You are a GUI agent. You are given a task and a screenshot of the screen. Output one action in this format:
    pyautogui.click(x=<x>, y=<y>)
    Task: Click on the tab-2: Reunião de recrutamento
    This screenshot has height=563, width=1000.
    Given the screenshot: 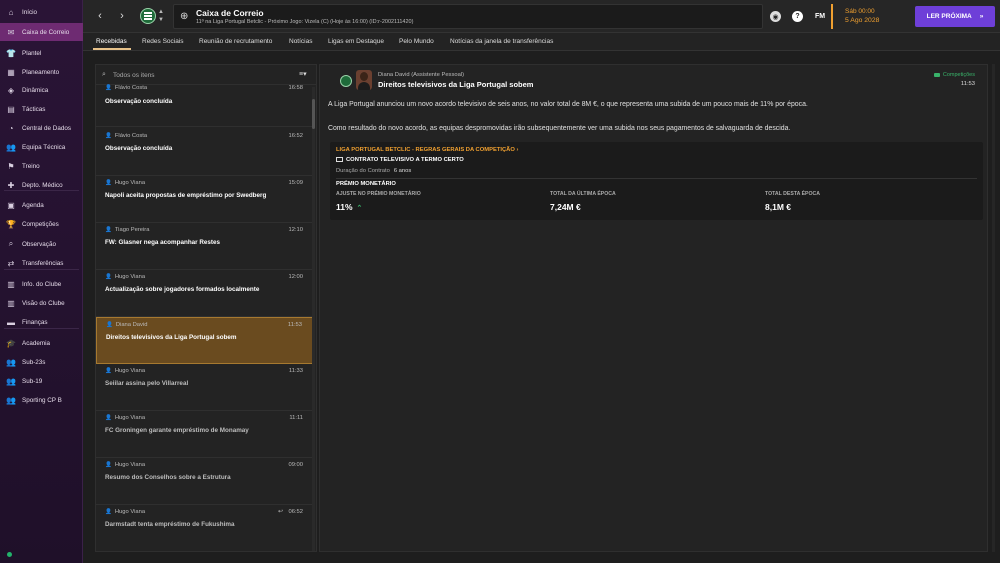 What is the action you would take?
    pyautogui.click(x=235, y=41)
    